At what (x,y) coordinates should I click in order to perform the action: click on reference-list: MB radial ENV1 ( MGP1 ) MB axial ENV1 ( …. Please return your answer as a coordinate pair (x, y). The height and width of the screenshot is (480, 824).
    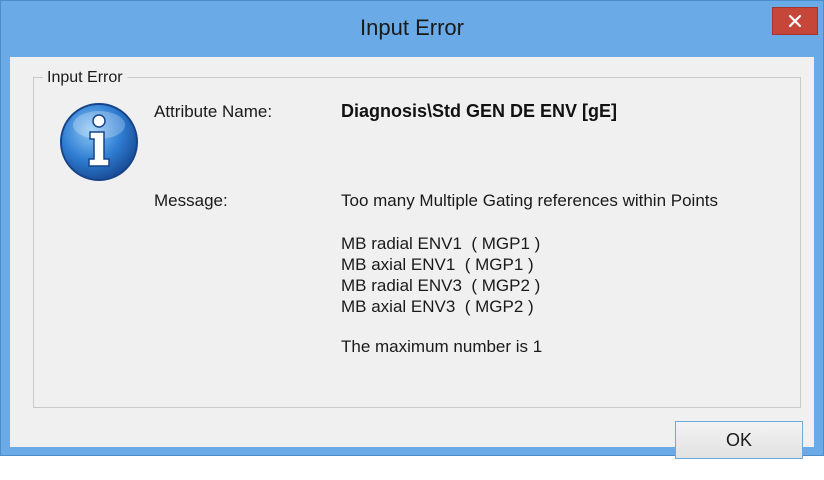
    Looking at the image, I should click on (440, 275).